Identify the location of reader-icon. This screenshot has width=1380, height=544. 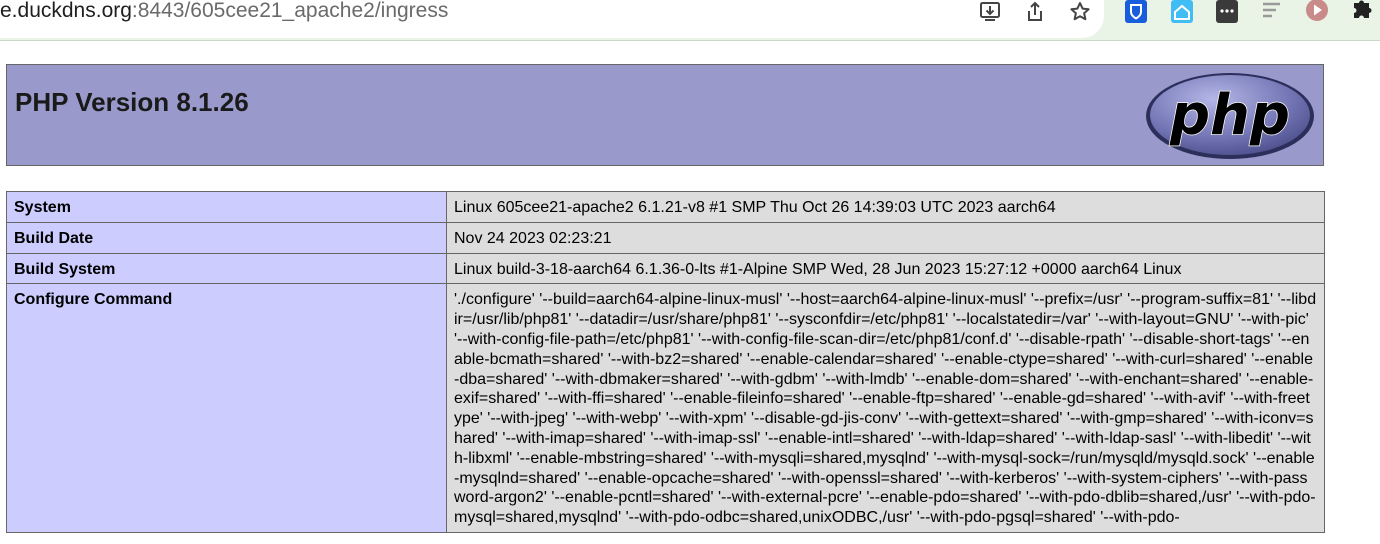
(1272, 12).